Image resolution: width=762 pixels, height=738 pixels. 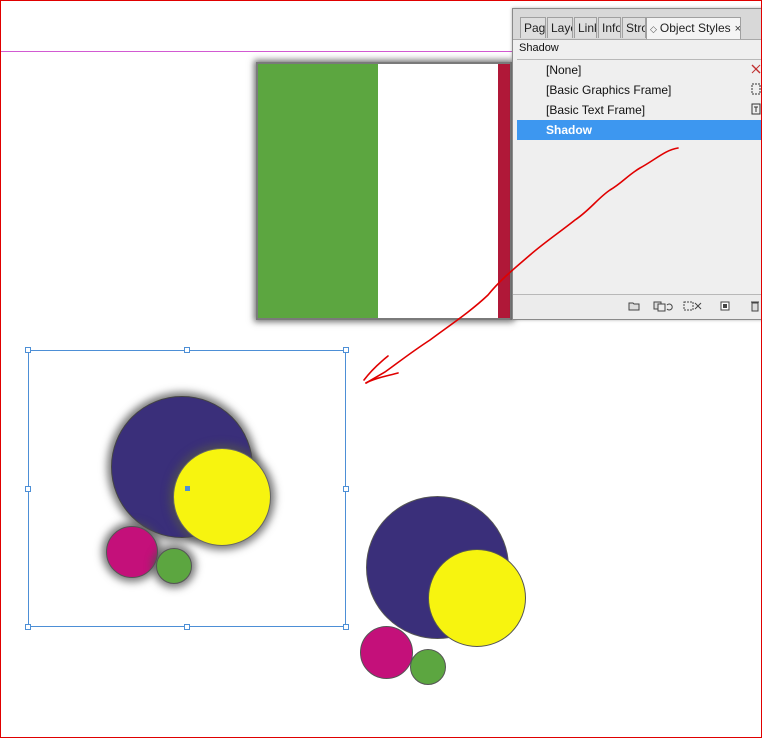 I want to click on selection-handle-bottom-right, so click(x=346, y=627).